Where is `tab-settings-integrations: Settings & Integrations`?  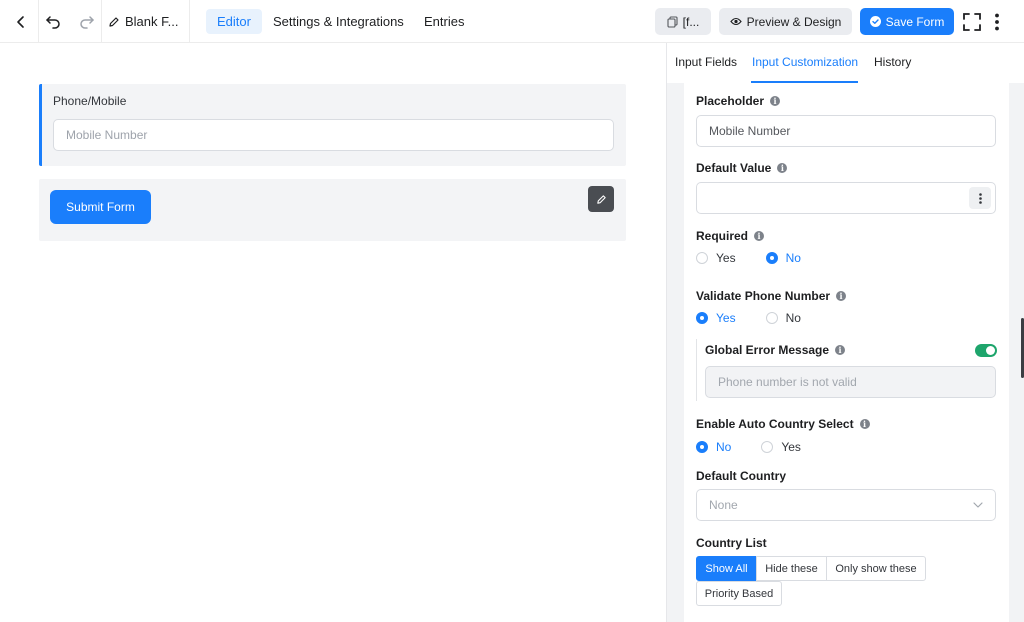 tab-settings-integrations: Settings & Integrations is located at coordinates (338, 21).